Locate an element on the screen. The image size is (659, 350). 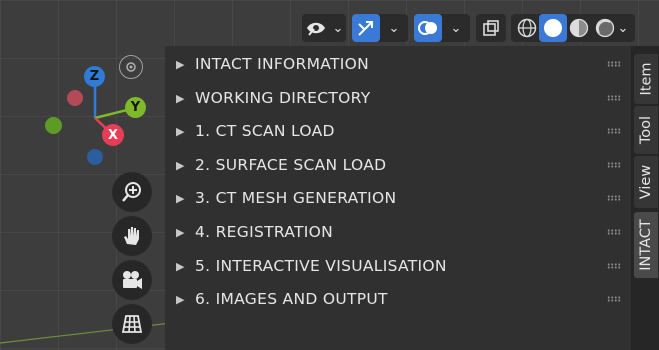
shading-group: ⌄ is located at coordinates (573, 28).